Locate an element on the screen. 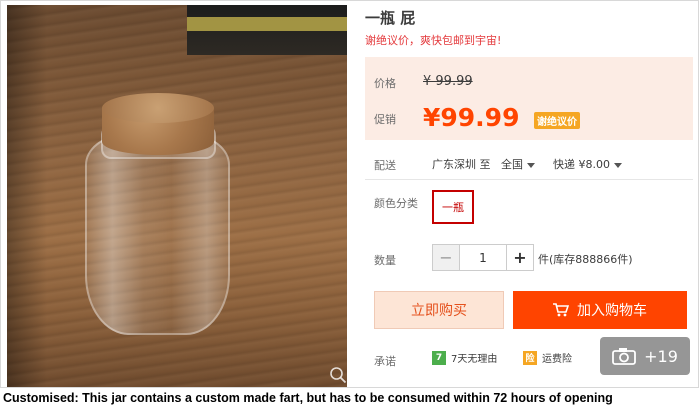 This screenshot has height=420, width=699. background-book-spine is located at coordinates (267, 24).